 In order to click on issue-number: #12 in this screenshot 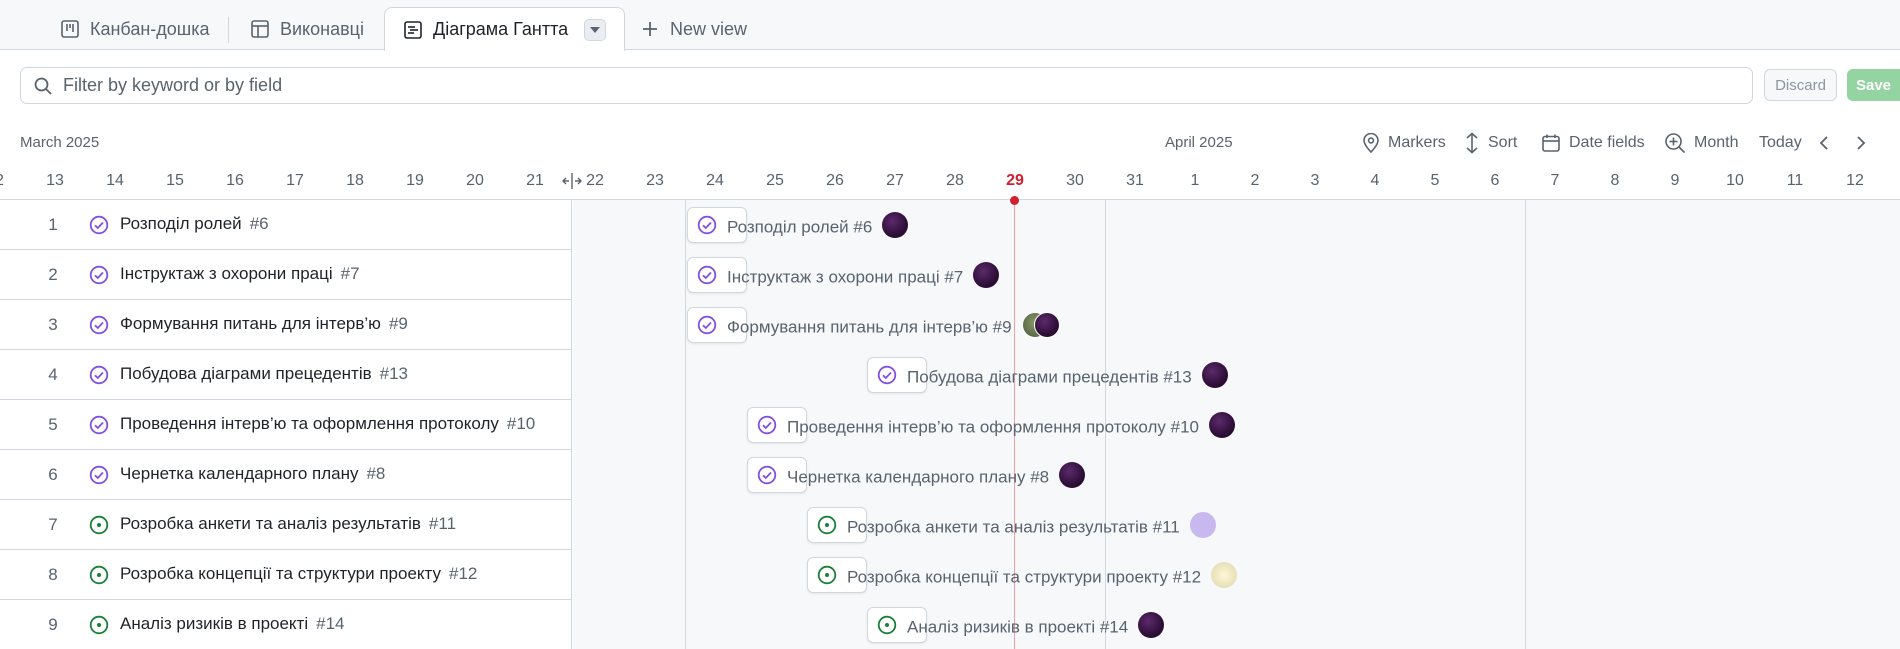, I will do `click(463, 573)`.